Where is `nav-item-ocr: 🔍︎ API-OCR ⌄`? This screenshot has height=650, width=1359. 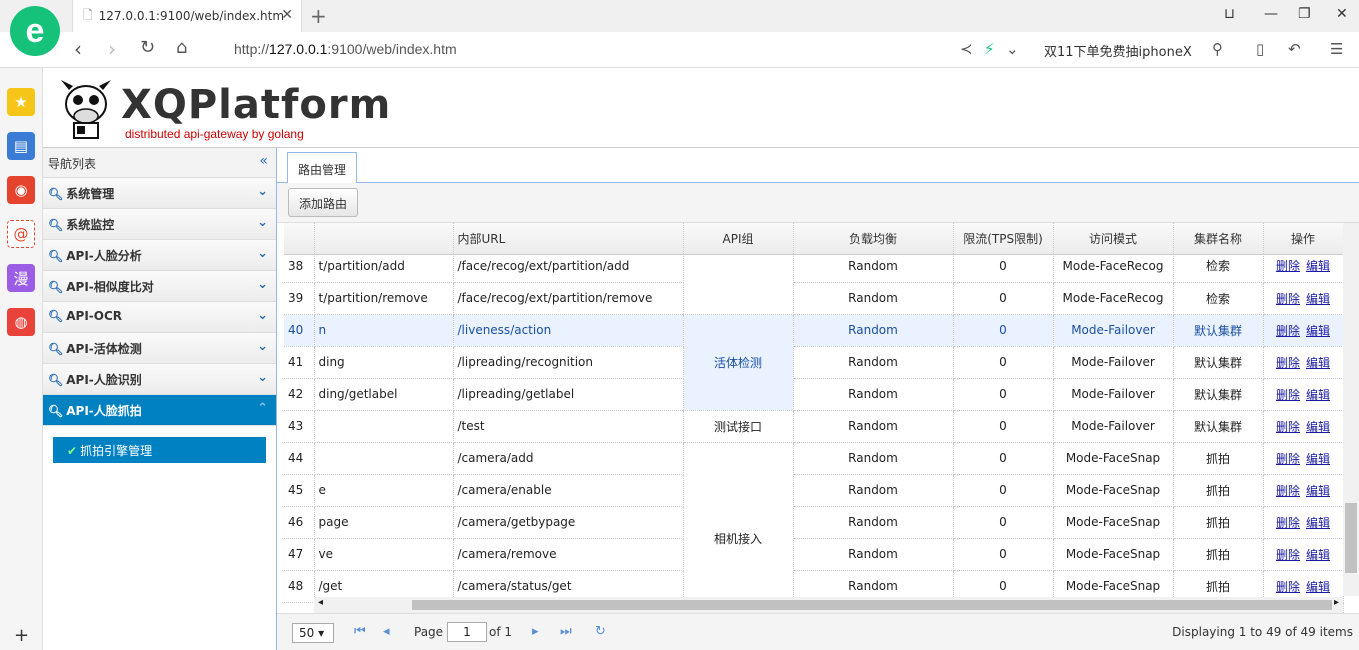
nav-item-ocr: 🔍︎ API-OCR ⌄ is located at coordinates (159, 317).